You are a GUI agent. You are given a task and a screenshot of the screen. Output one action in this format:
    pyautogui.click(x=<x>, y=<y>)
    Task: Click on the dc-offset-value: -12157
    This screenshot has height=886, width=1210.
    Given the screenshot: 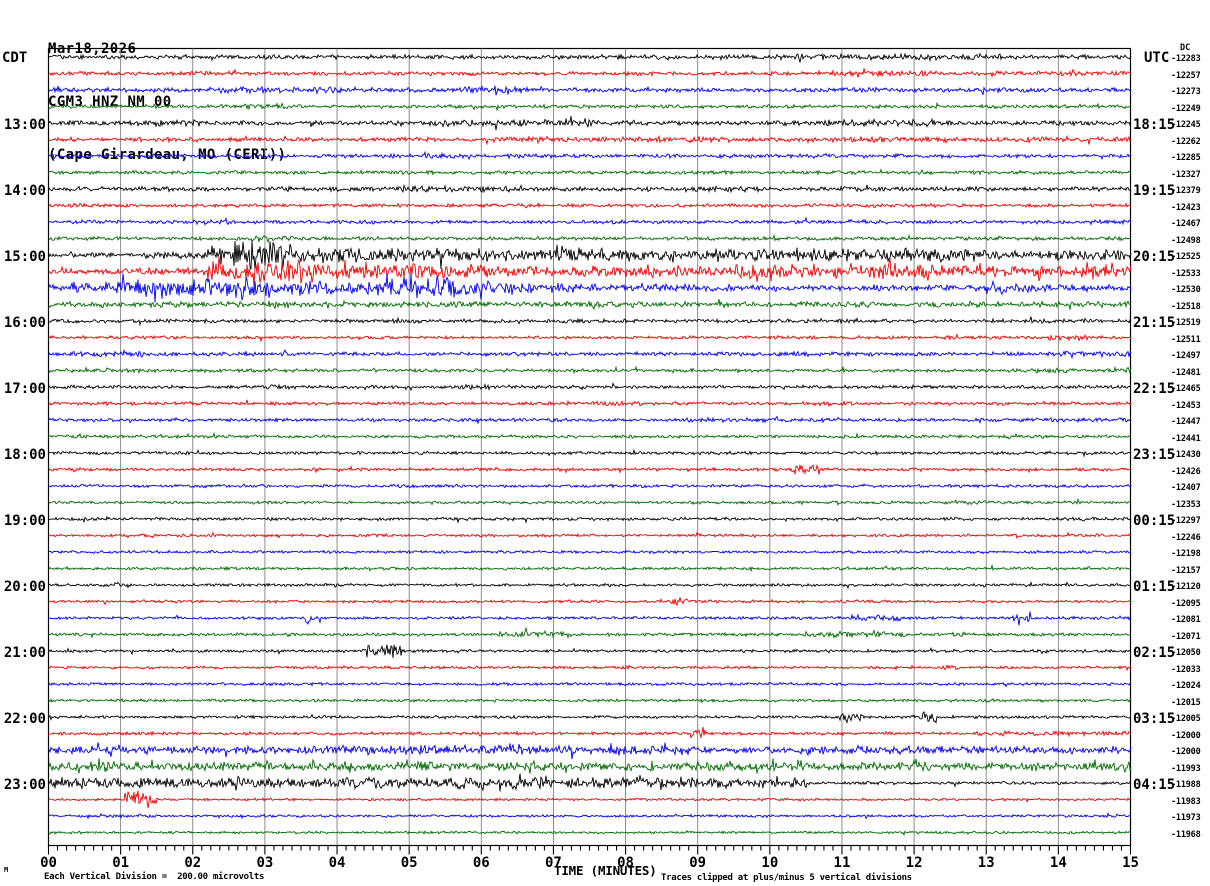 What is the action you would take?
    pyautogui.click(x=1186, y=570)
    